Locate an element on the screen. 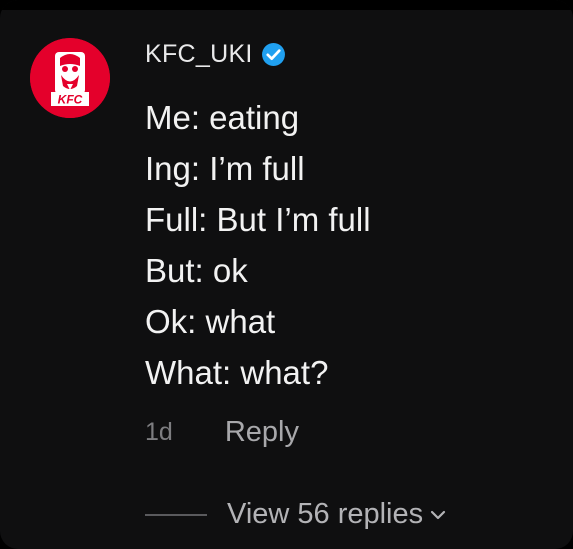  timestamp: 1d is located at coordinates (159, 432).